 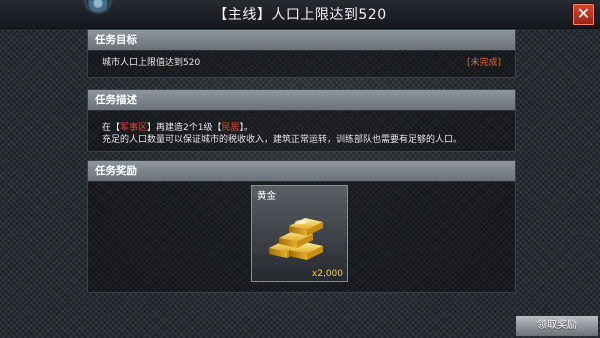 What do you see at coordinates (557, 326) in the screenshot?
I see `claim-reward-button: 领取奖励` at bounding box center [557, 326].